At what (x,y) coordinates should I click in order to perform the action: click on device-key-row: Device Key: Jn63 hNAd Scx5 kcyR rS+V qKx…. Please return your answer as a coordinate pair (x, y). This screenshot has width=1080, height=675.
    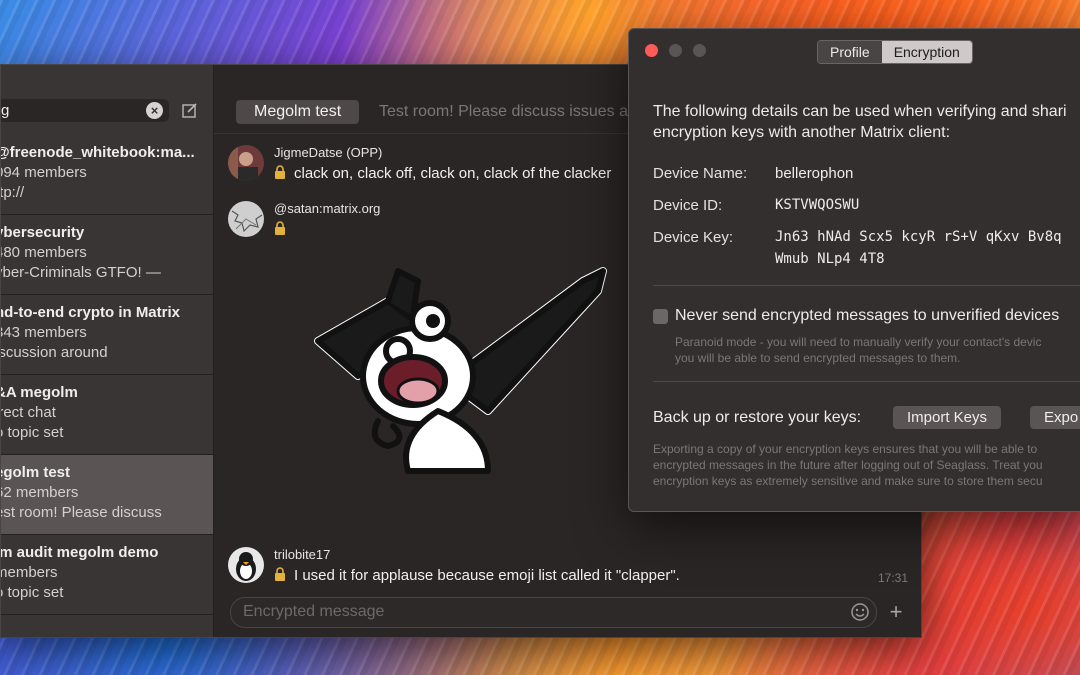
    Looking at the image, I should click on (857, 248).